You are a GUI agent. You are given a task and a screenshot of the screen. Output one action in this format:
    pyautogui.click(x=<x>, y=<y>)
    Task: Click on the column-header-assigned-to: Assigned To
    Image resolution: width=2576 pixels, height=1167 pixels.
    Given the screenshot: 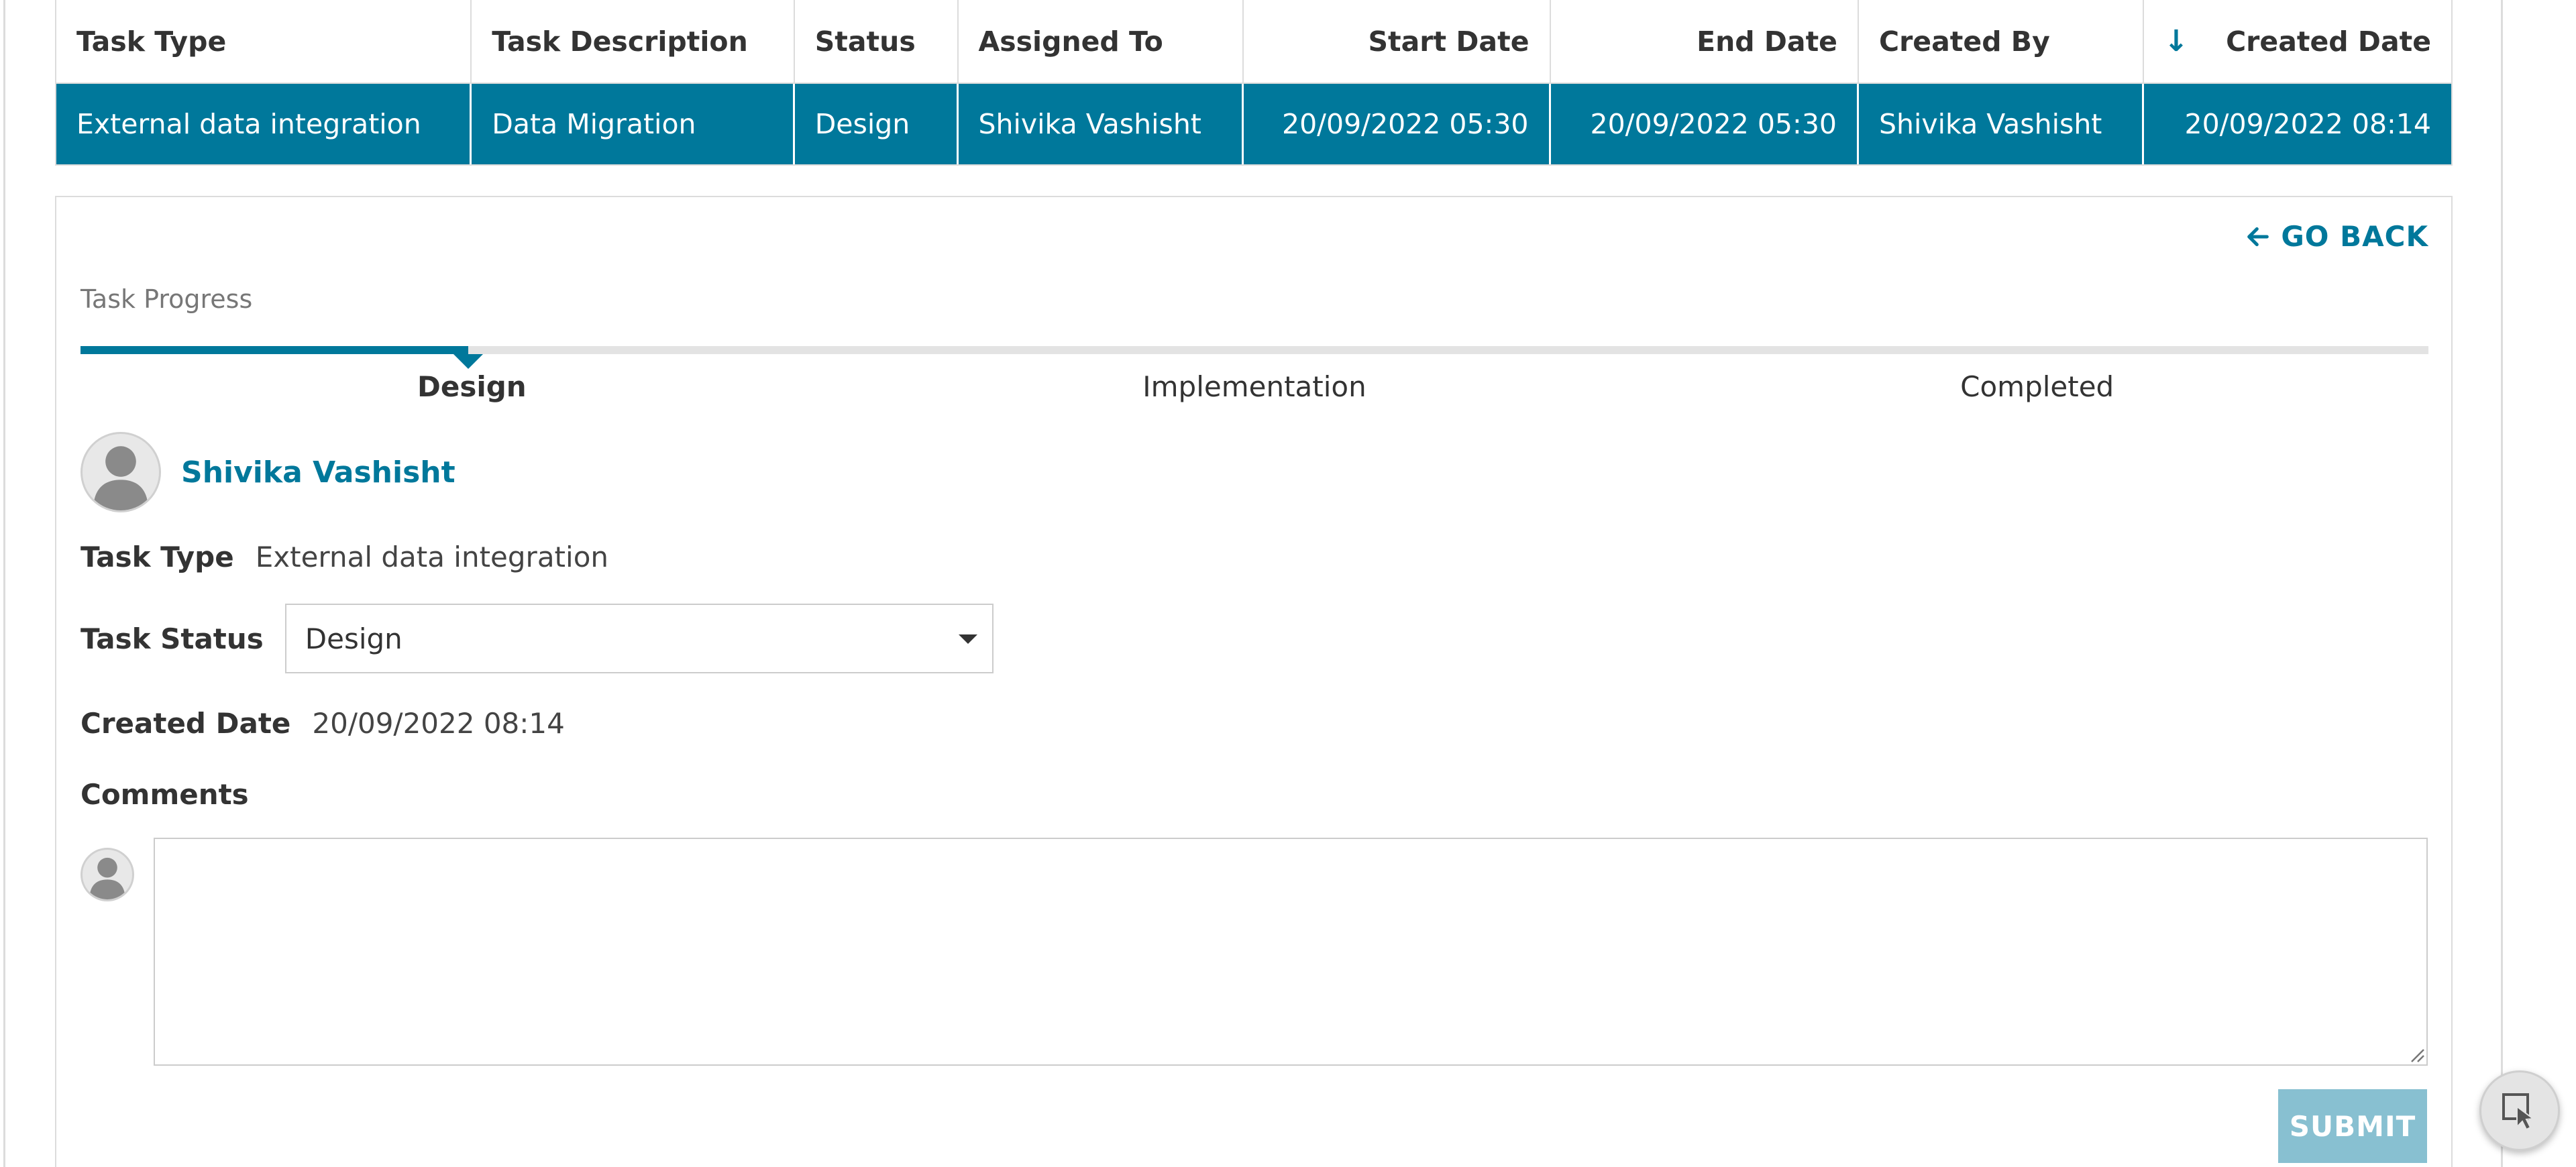 What is the action you would take?
    pyautogui.click(x=1101, y=41)
    